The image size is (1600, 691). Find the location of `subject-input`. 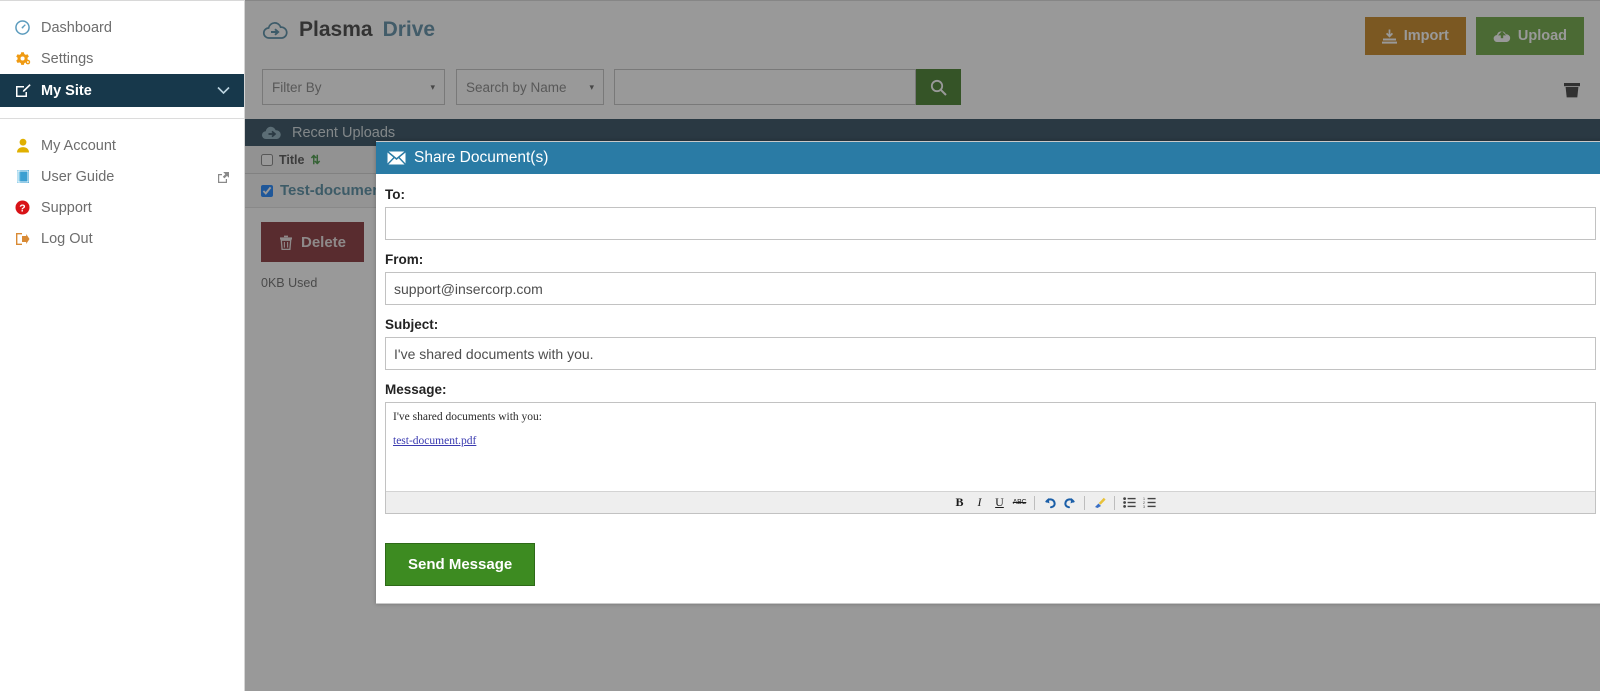

subject-input is located at coordinates (990, 353).